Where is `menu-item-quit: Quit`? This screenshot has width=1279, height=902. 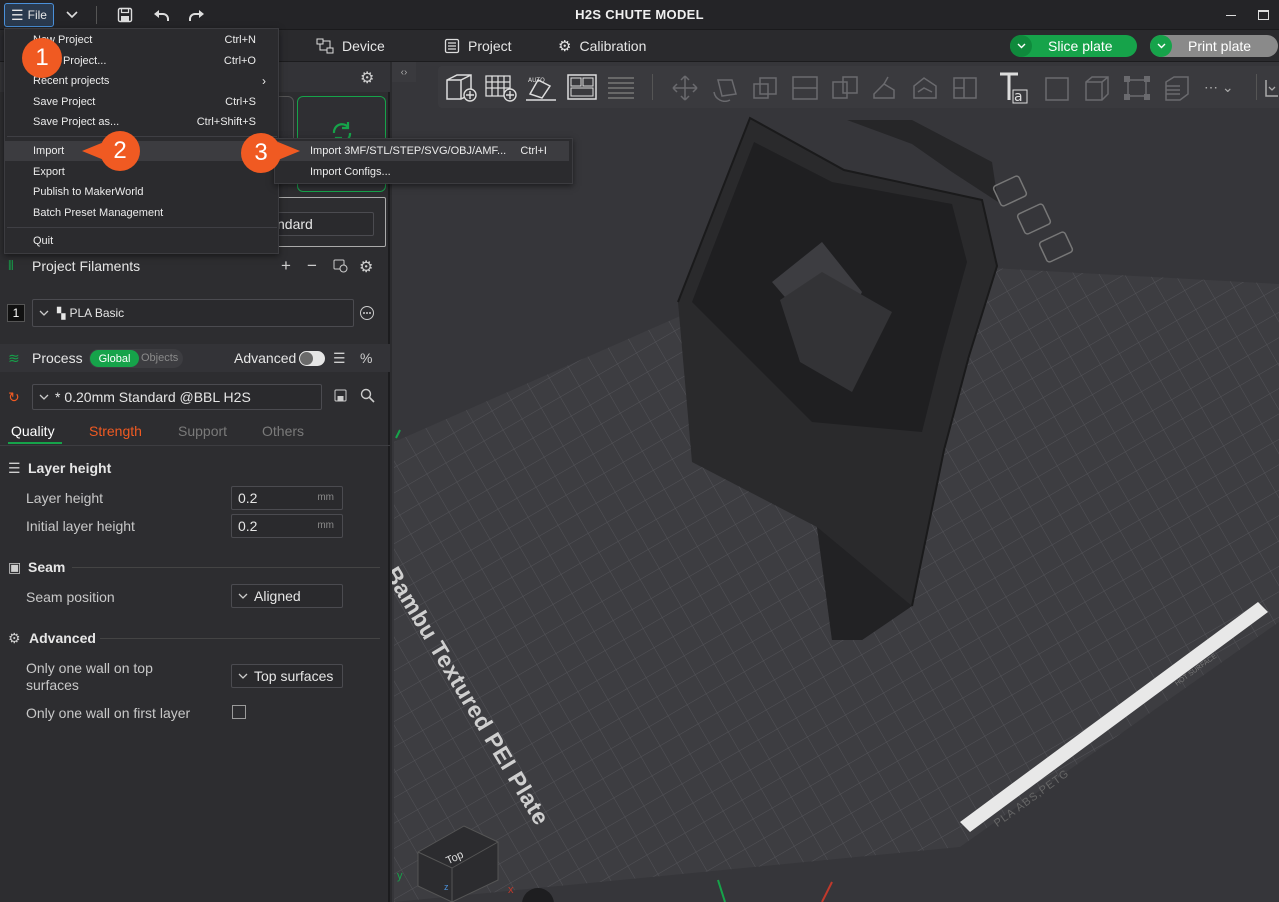 menu-item-quit: Quit is located at coordinates (141, 241).